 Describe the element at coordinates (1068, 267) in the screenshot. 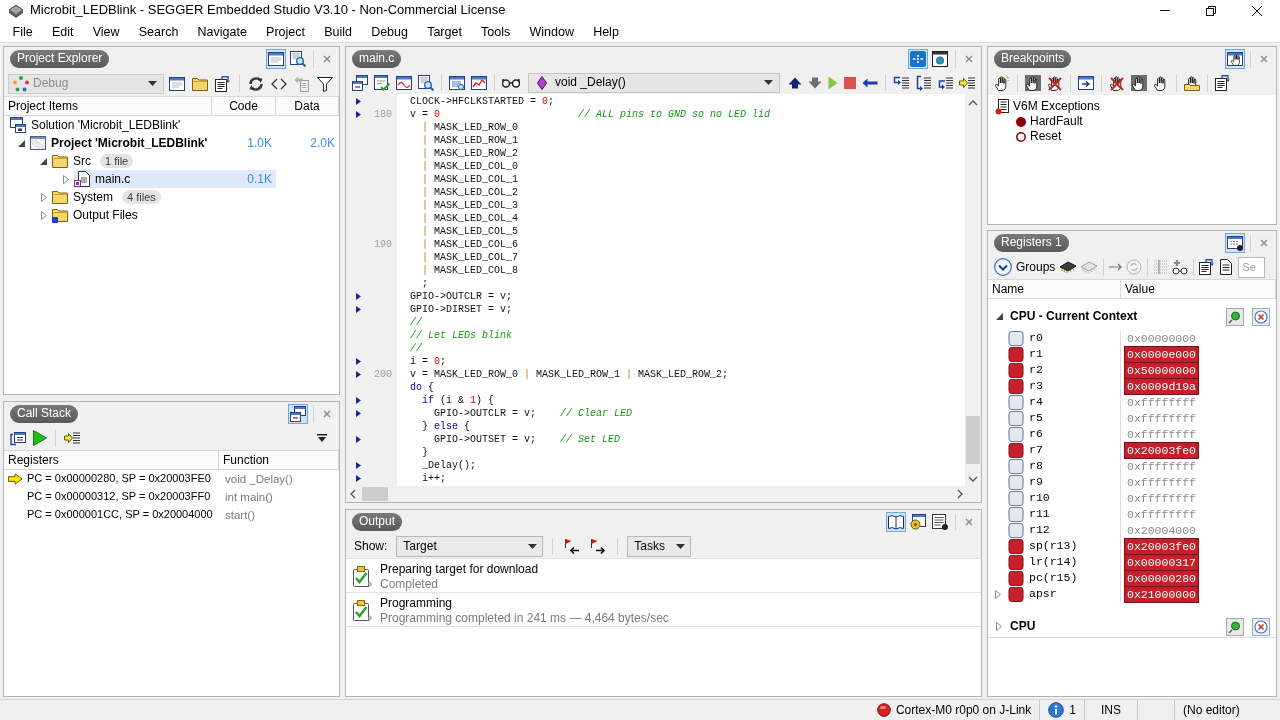

I see `chip-icon` at that location.